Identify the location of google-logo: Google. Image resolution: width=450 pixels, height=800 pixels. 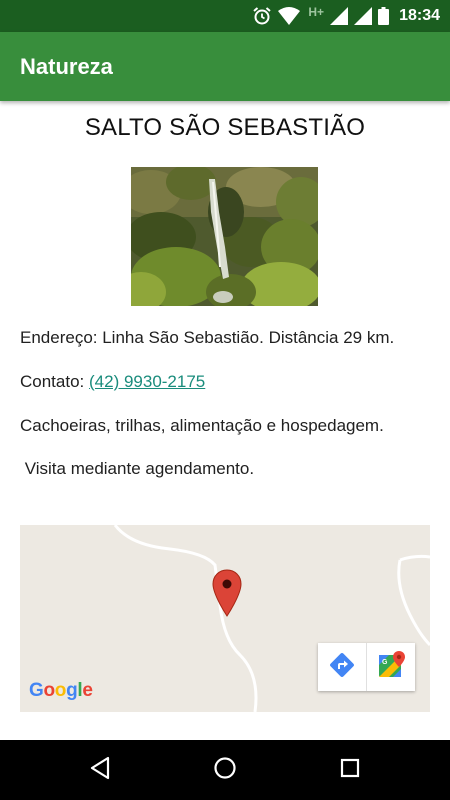
(61, 690).